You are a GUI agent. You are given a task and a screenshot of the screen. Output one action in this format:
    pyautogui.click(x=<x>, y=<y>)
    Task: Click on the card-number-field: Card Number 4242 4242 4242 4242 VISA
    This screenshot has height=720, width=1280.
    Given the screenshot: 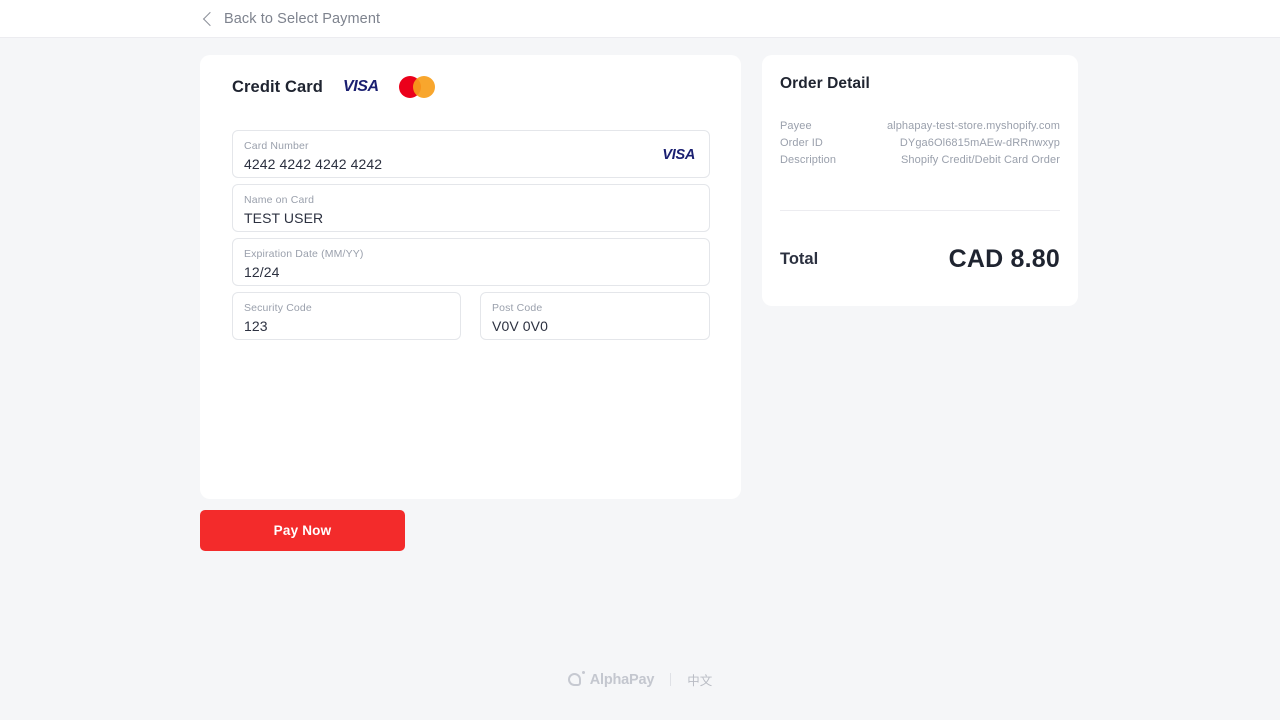 What is the action you would take?
    pyautogui.click(x=471, y=154)
    